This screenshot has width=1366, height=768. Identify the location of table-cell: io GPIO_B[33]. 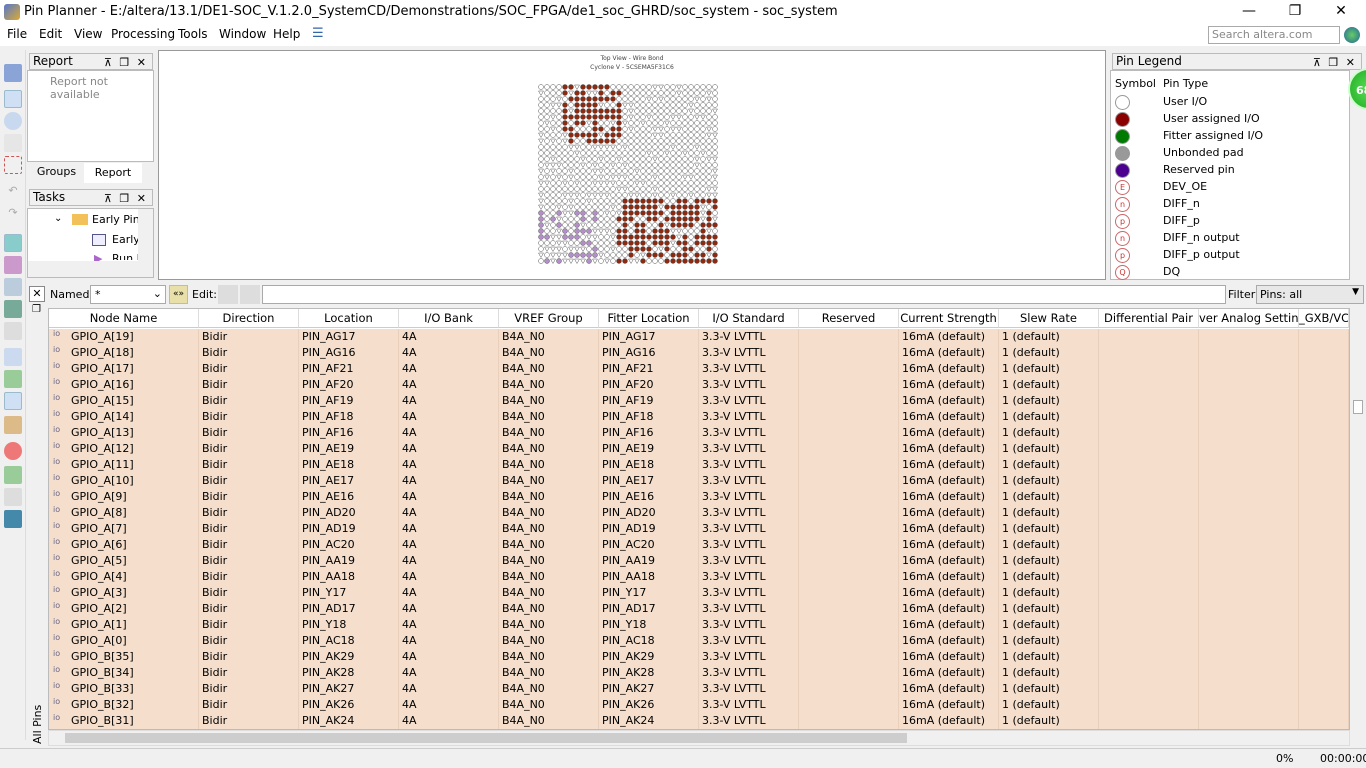
(124, 689).